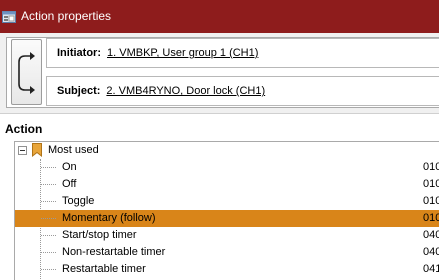  I want to click on tree-item-restartable-timer: Restartable timer 0412, so click(227, 269).